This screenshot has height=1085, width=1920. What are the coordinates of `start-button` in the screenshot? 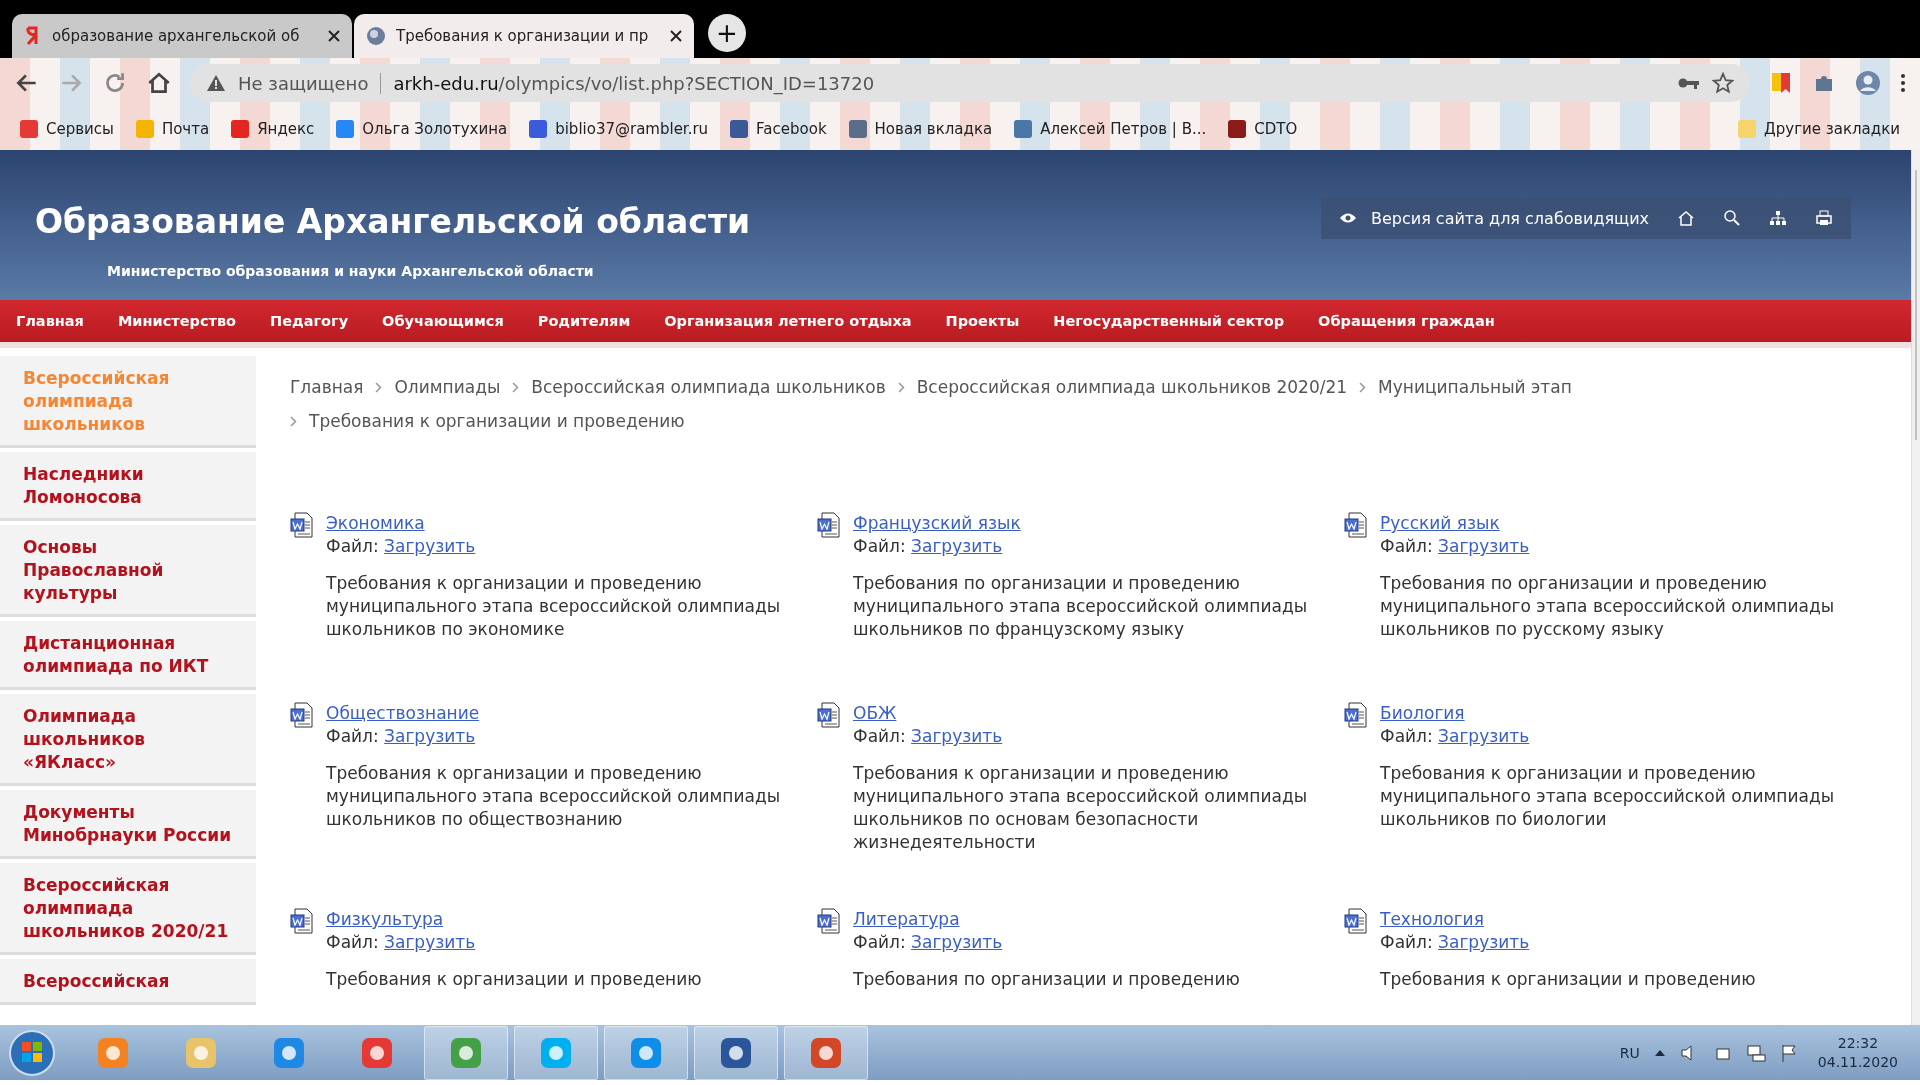 It's located at (32, 1052).